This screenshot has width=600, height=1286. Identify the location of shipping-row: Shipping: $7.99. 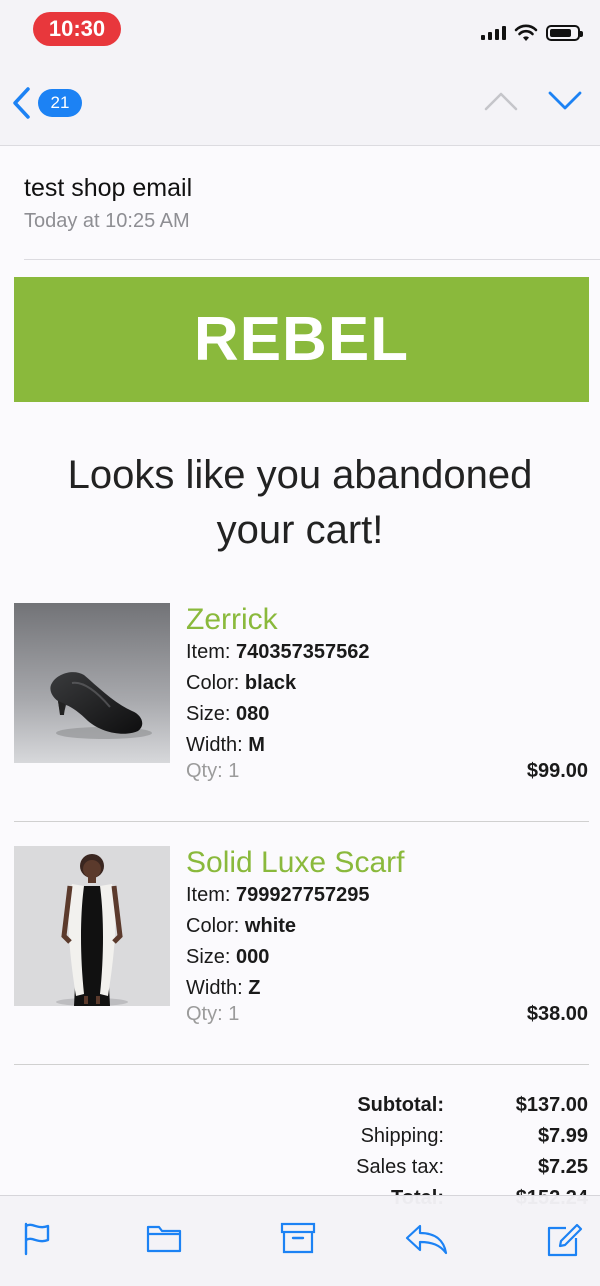
(300, 1140).